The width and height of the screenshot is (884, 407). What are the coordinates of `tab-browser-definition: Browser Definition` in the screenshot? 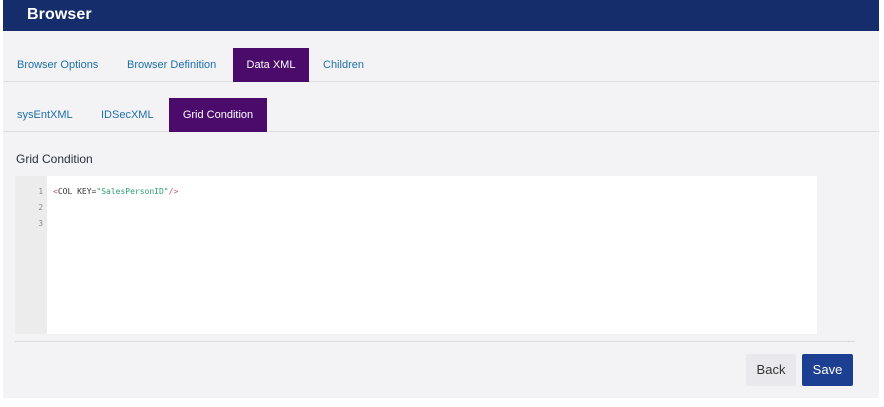 It's located at (171, 65).